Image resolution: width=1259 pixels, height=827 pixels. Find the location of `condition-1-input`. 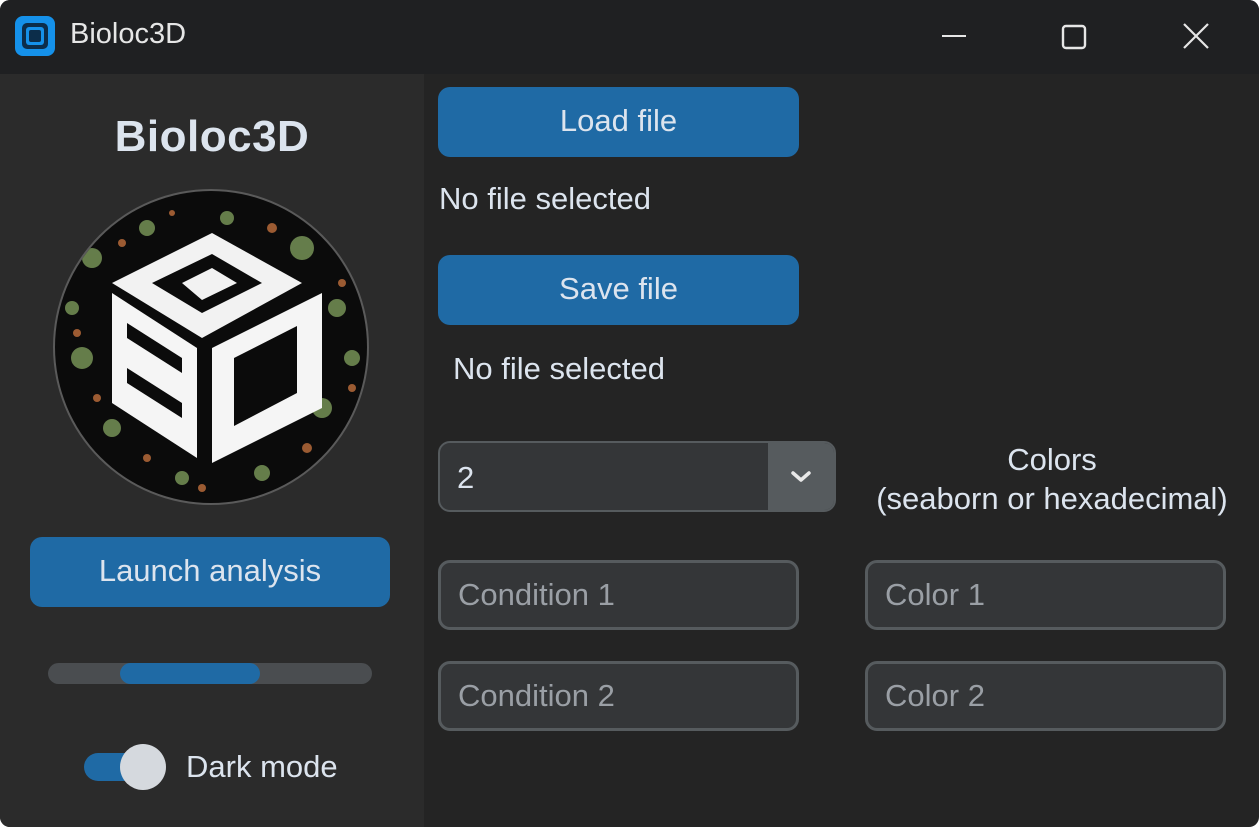

condition-1-input is located at coordinates (618, 595).